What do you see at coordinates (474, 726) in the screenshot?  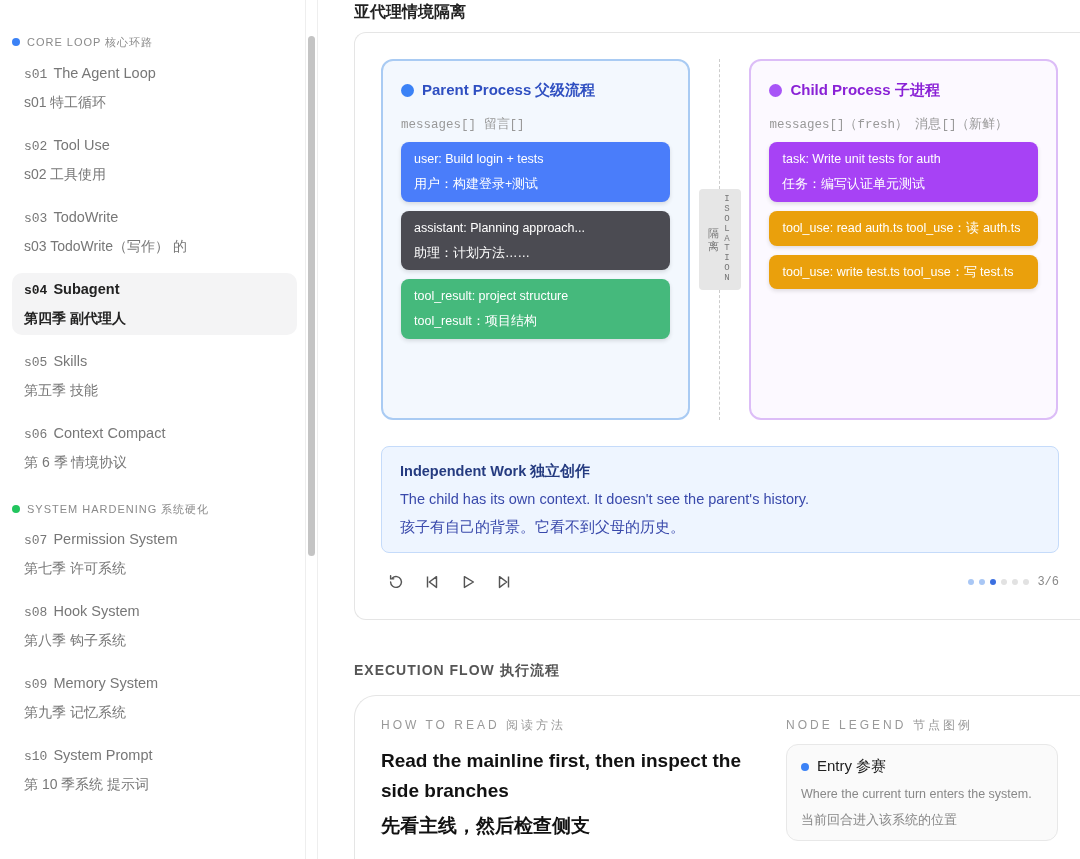 I see `how-to-read-label: HOW TO READ 阅读方法` at bounding box center [474, 726].